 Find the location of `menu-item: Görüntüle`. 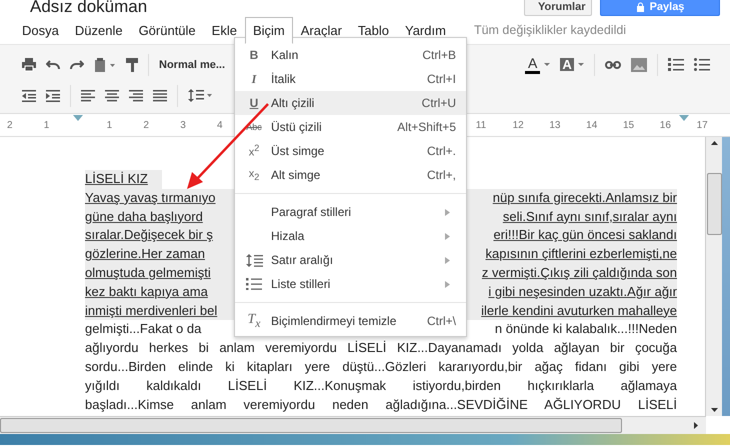

menu-item: Görüntüle is located at coordinates (167, 30).